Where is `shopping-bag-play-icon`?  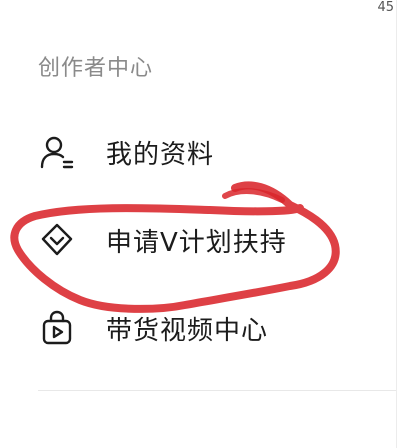 shopping-bag-play-icon is located at coordinates (57, 328).